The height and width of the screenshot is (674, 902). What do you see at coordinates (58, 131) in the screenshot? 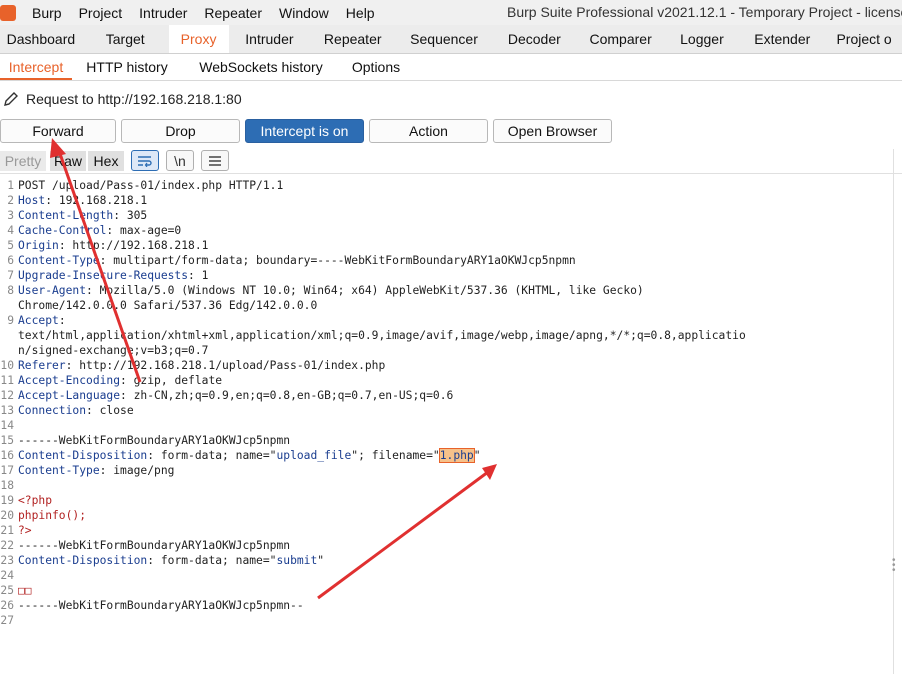
I see `forward-button: Forward` at bounding box center [58, 131].